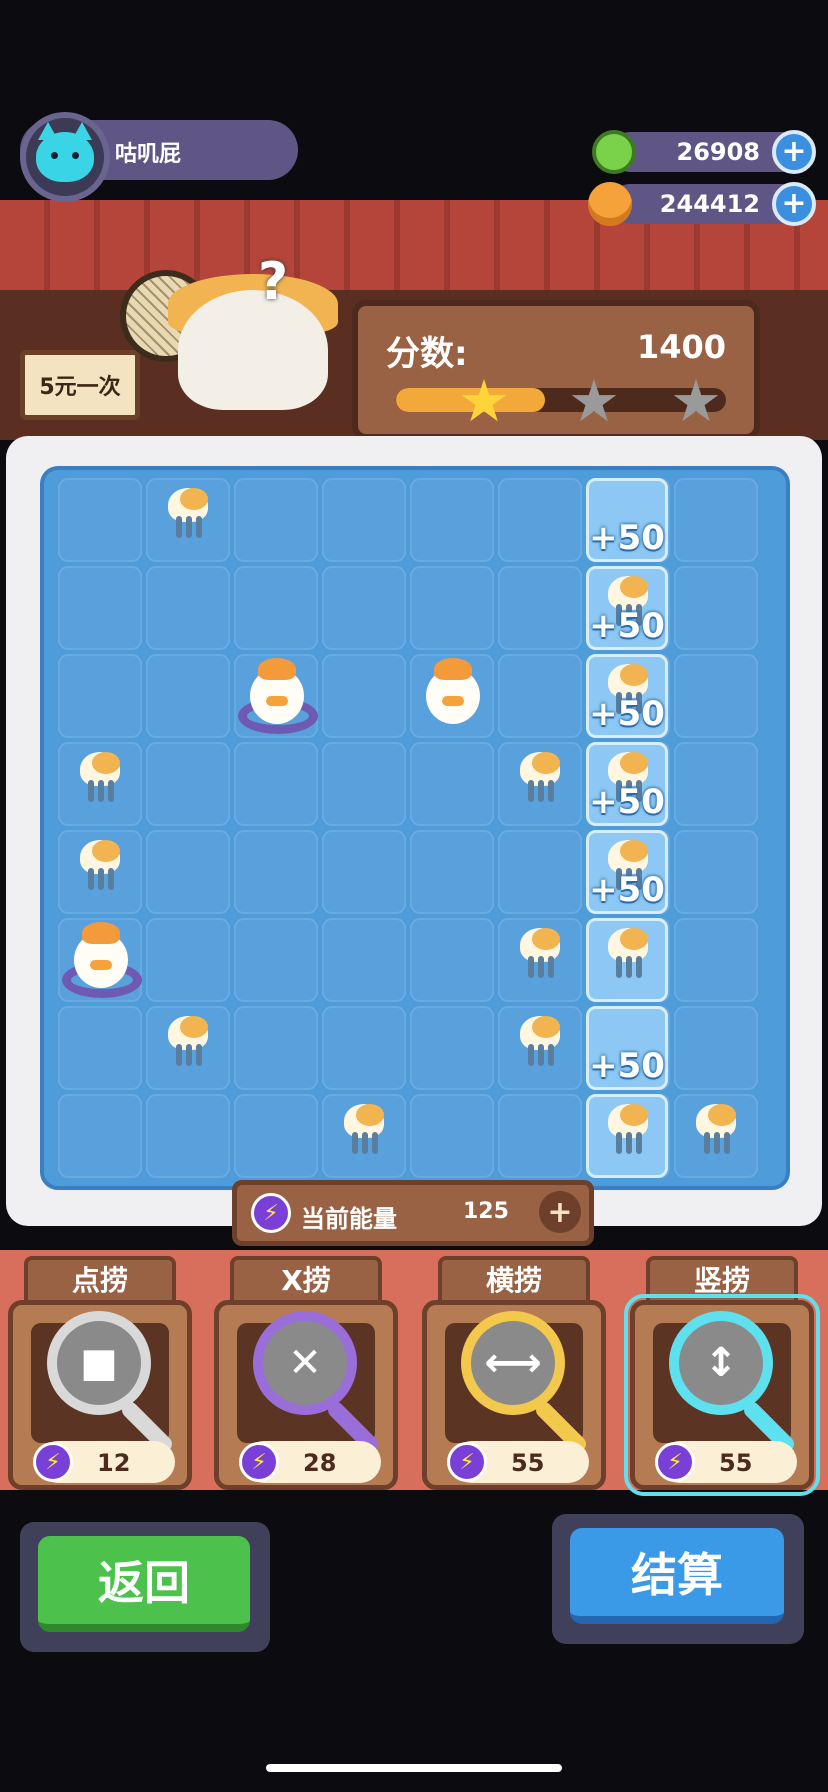  I want to click on tool-2: X捞 ✕ ⚡ 28, so click(306, 1379).